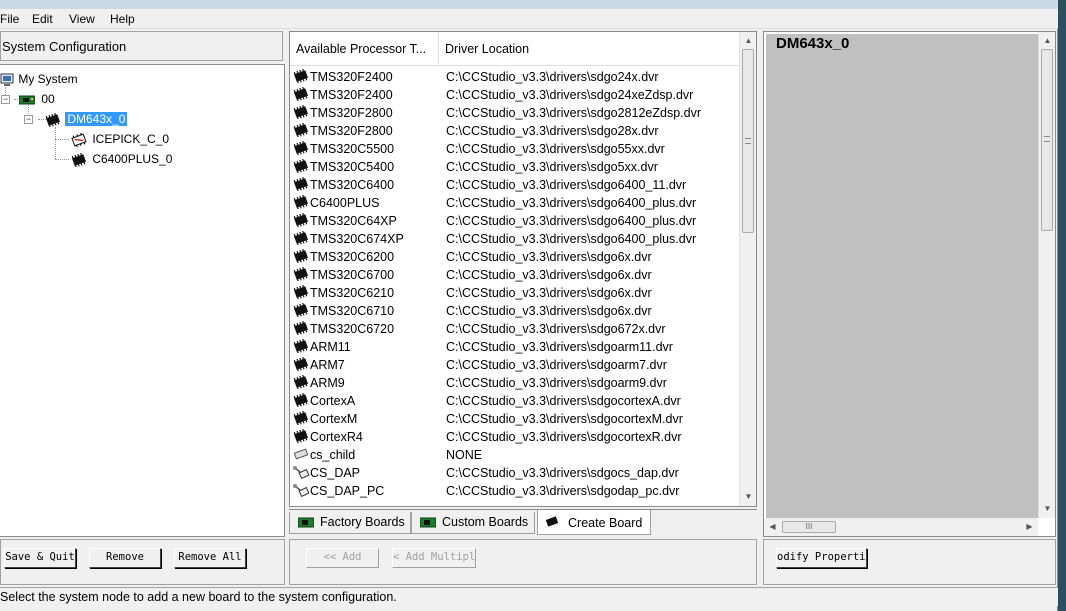  I want to click on processor-name: C6400PLUS, so click(345, 203).